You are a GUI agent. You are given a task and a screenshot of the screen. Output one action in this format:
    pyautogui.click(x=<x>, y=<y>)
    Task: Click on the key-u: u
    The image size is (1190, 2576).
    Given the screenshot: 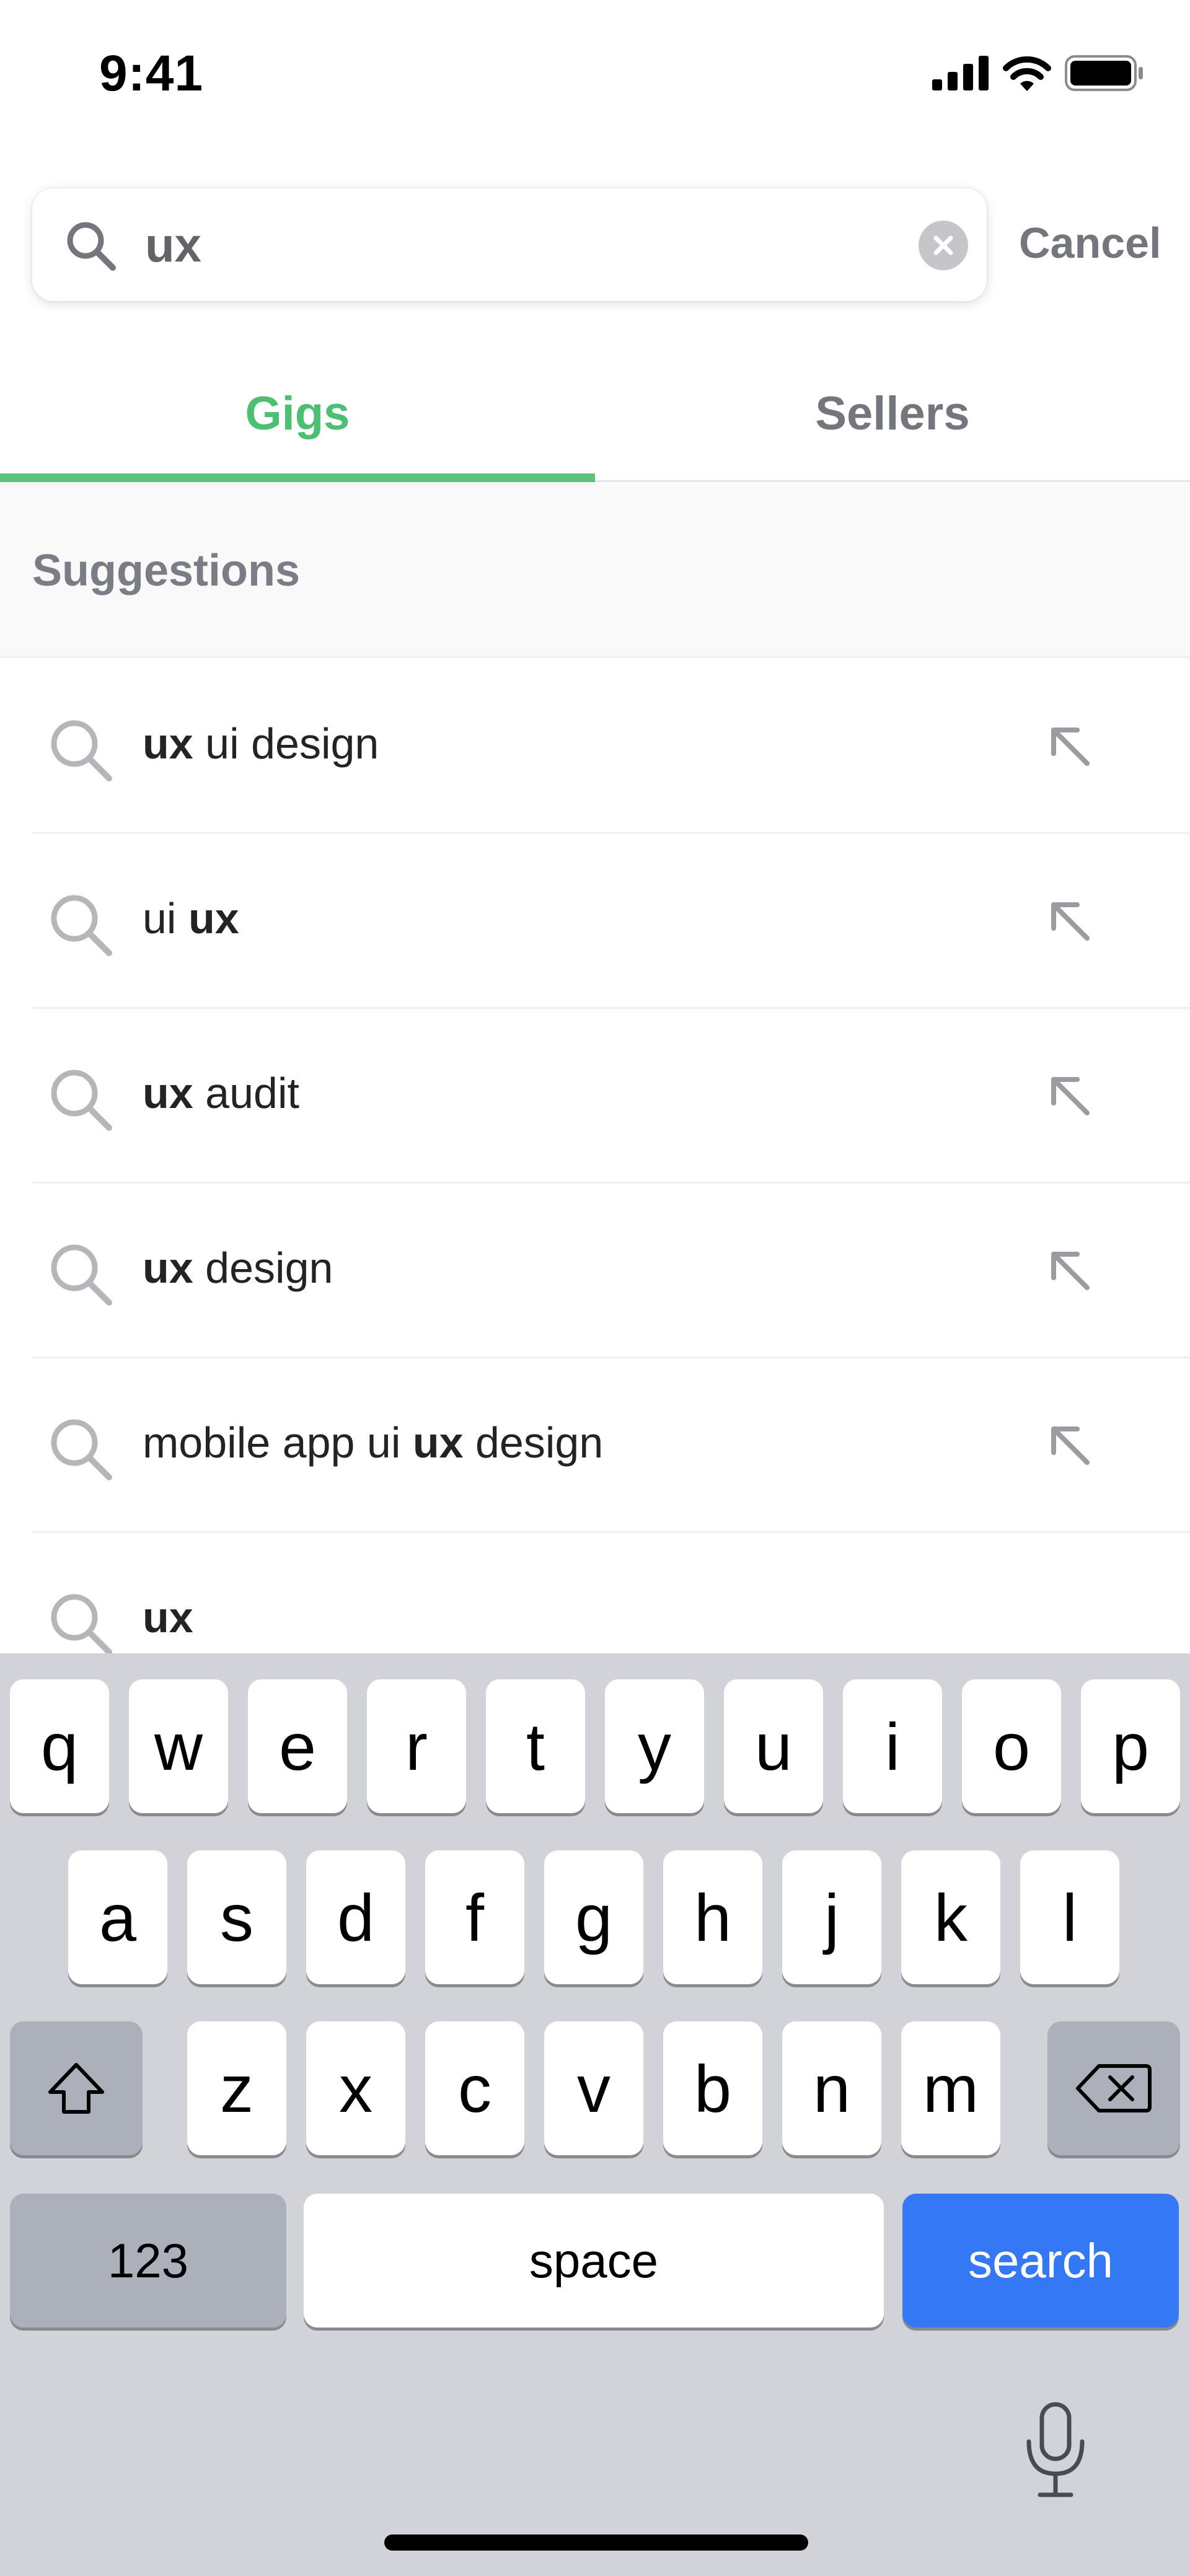 What is the action you would take?
    pyautogui.click(x=773, y=1746)
    